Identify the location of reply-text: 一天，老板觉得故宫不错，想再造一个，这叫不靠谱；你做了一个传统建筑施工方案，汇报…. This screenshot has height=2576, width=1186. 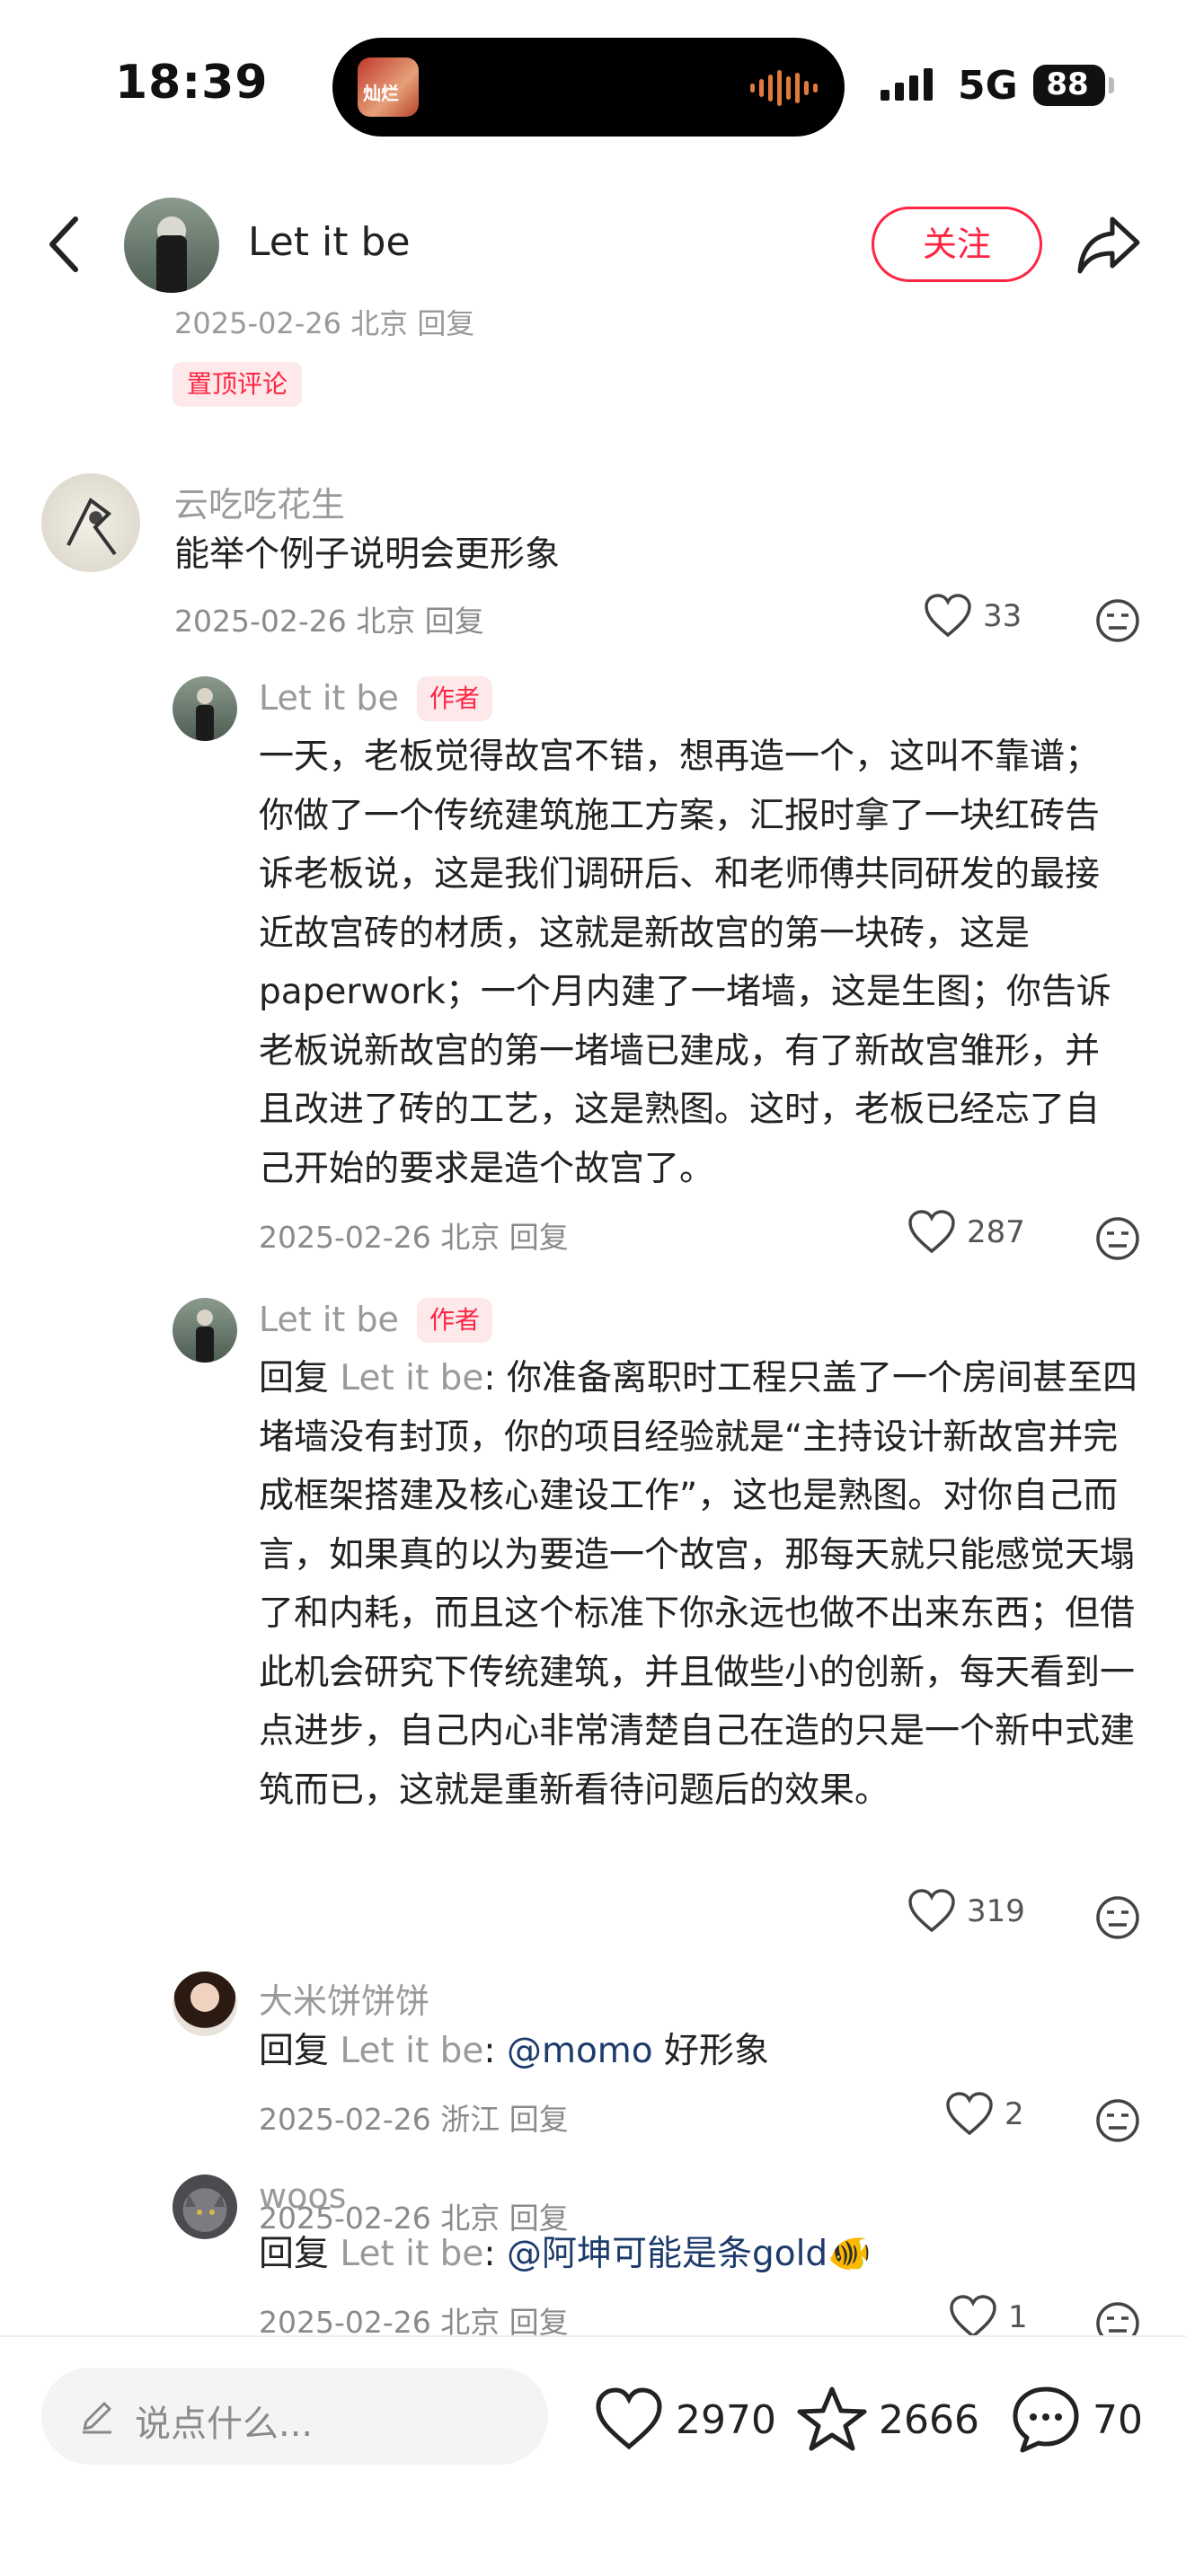
(685, 963).